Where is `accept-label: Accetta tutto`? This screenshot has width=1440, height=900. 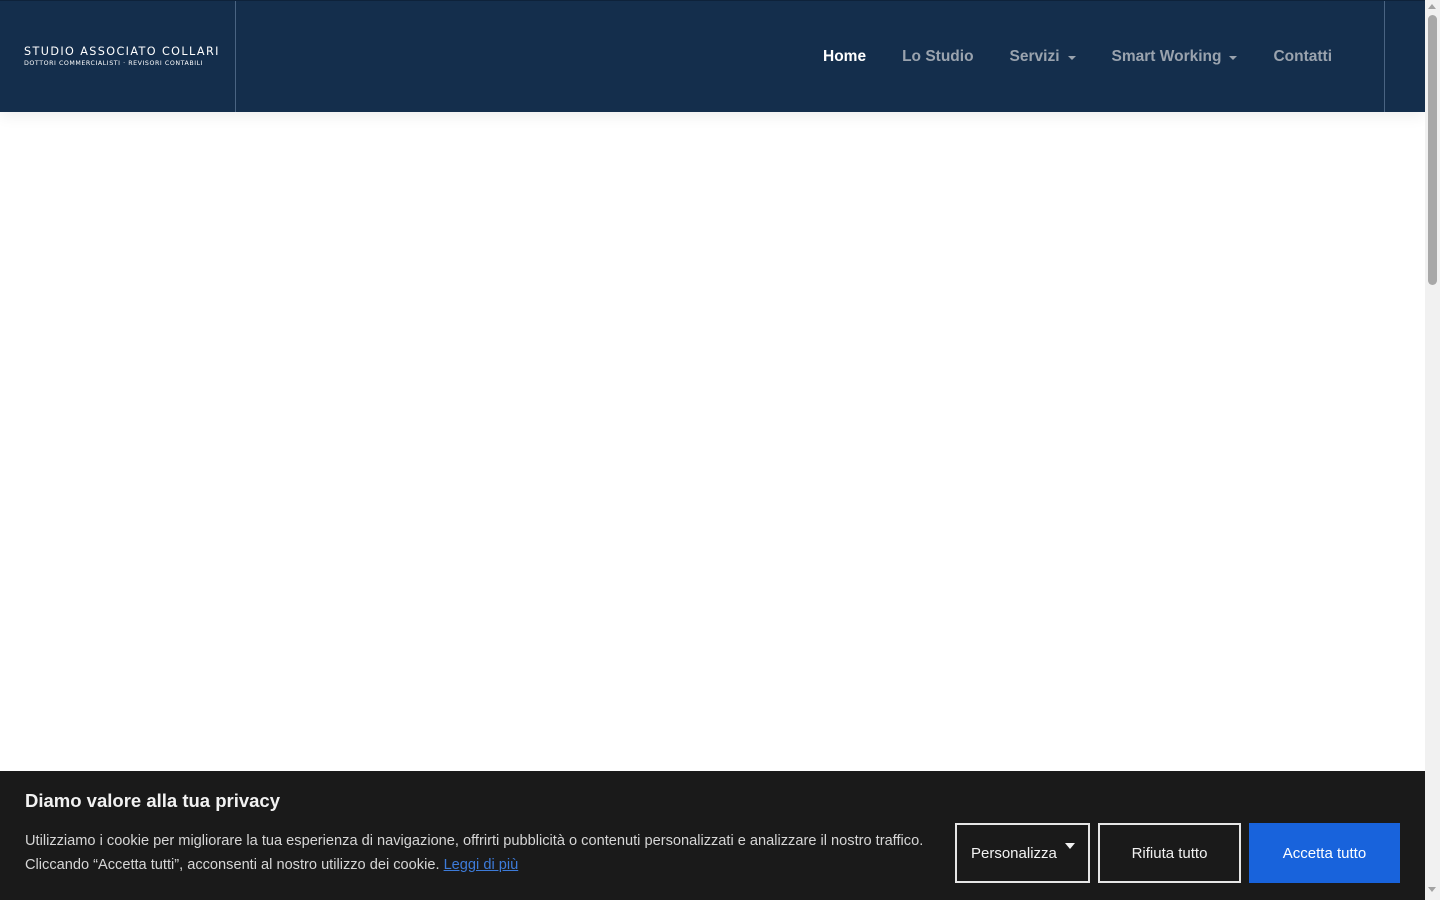
accept-label: Accetta tutto is located at coordinates (1324, 853).